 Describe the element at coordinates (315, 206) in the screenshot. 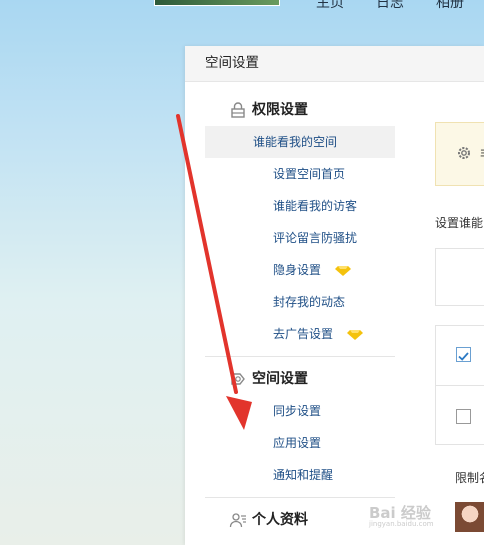

I see `menu-label: 谁能看我的访客` at that location.